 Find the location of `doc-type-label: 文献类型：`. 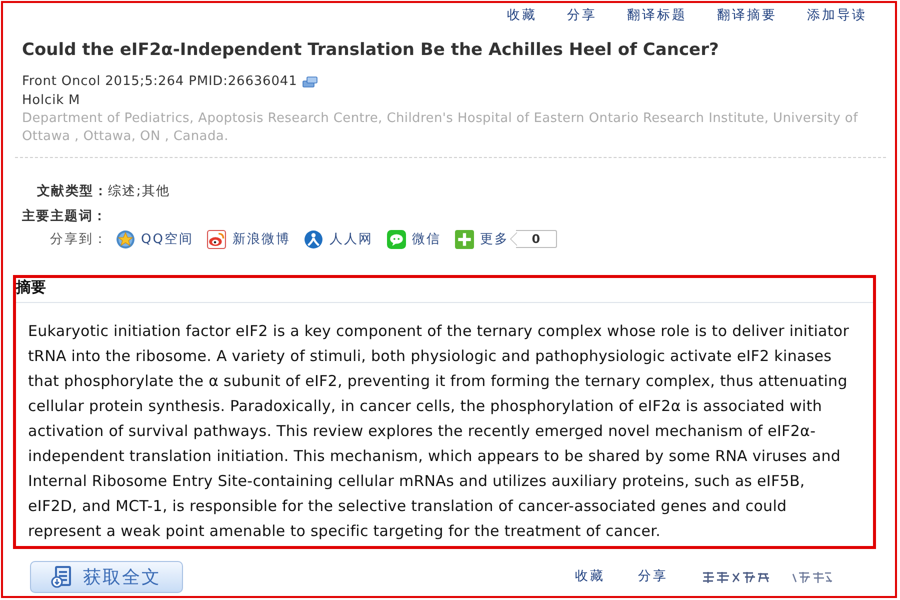

doc-type-label: 文献类型： is located at coordinates (72, 191).